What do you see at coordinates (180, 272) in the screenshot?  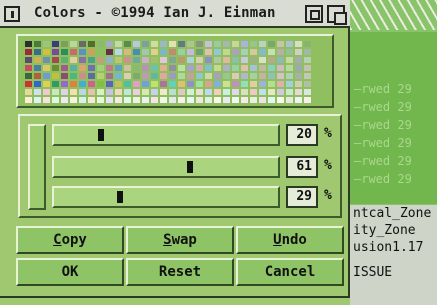 I see `reset-button: Reset` at bounding box center [180, 272].